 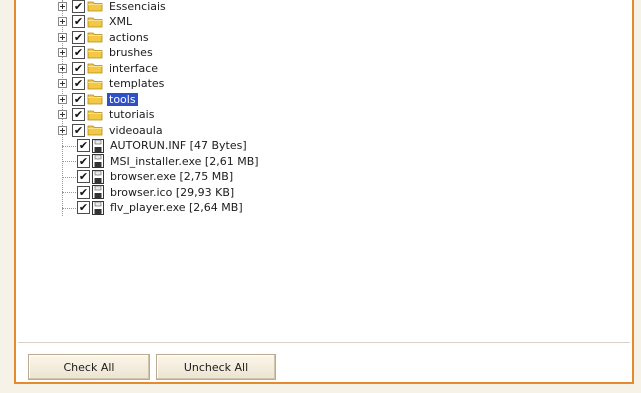 I want to click on tree-item-folder: ✔ videoaula, so click(x=111, y=130).